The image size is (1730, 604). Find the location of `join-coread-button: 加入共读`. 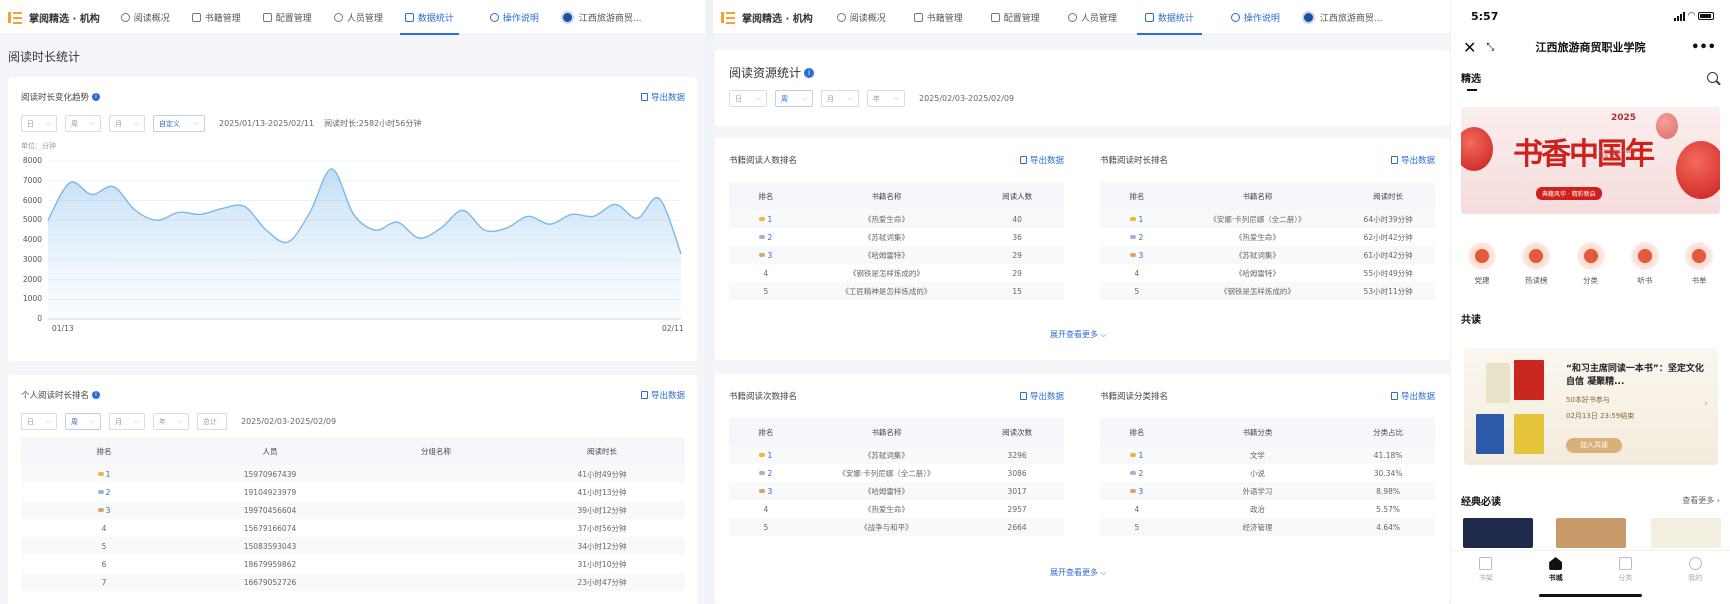

join-coread-button: 加入共读 is located at coordinates (1594, 445).